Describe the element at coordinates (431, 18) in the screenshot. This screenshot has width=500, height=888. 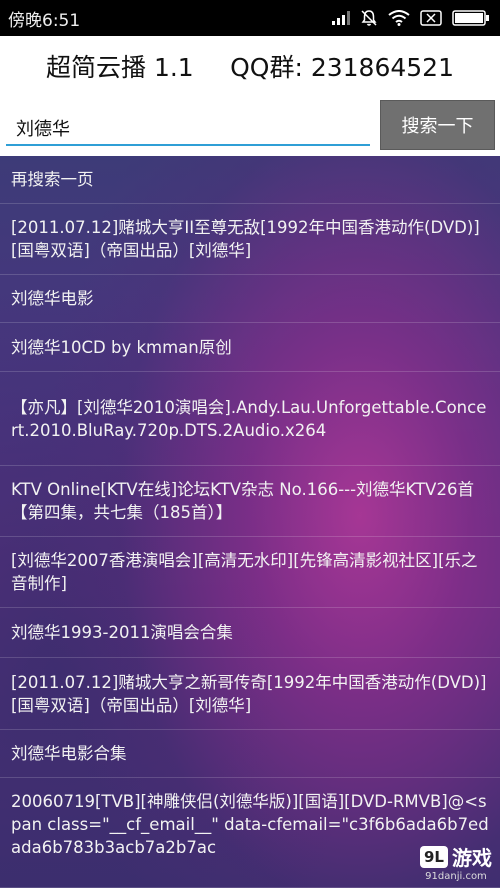
I see `no-sim-icon` at that location.